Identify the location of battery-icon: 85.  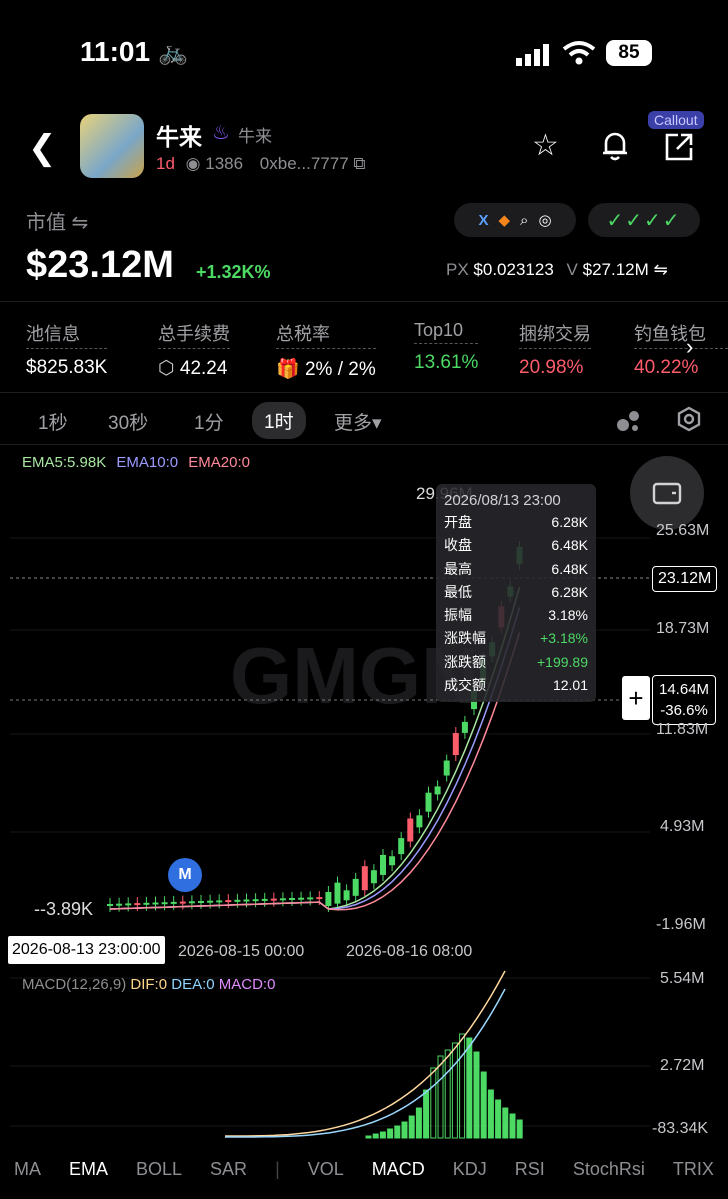
(629, 53).